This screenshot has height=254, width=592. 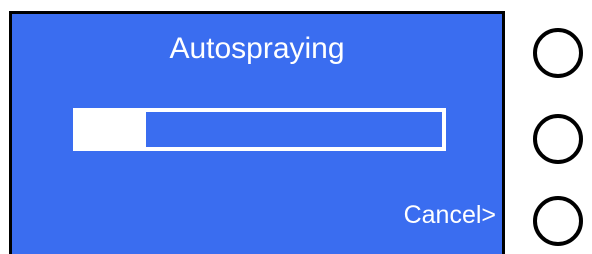 I want to click on middle-softkey-button, so click(x=558, y=139).